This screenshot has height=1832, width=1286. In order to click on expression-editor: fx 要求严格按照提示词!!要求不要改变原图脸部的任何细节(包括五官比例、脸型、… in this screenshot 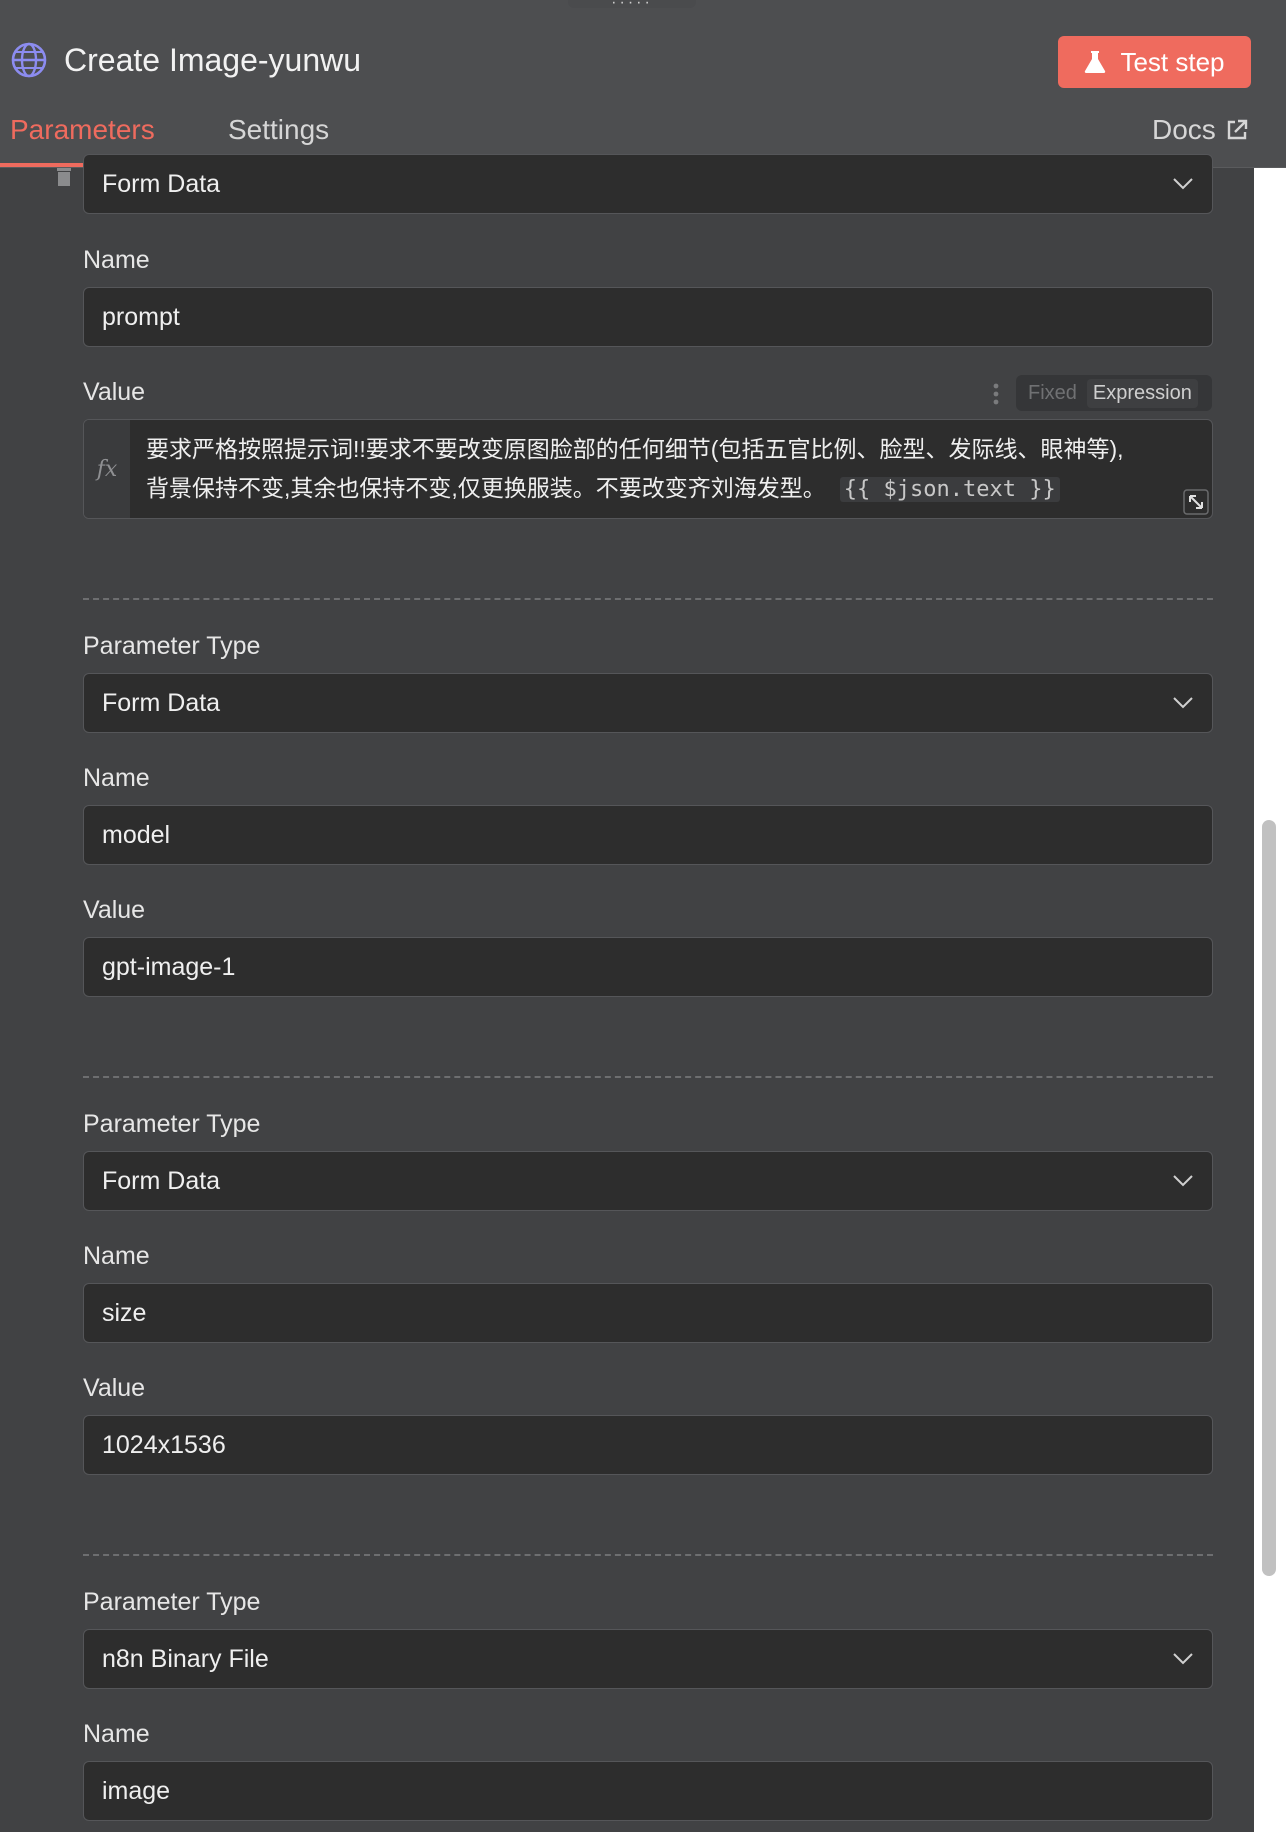, I will do `click(648, 469)`.